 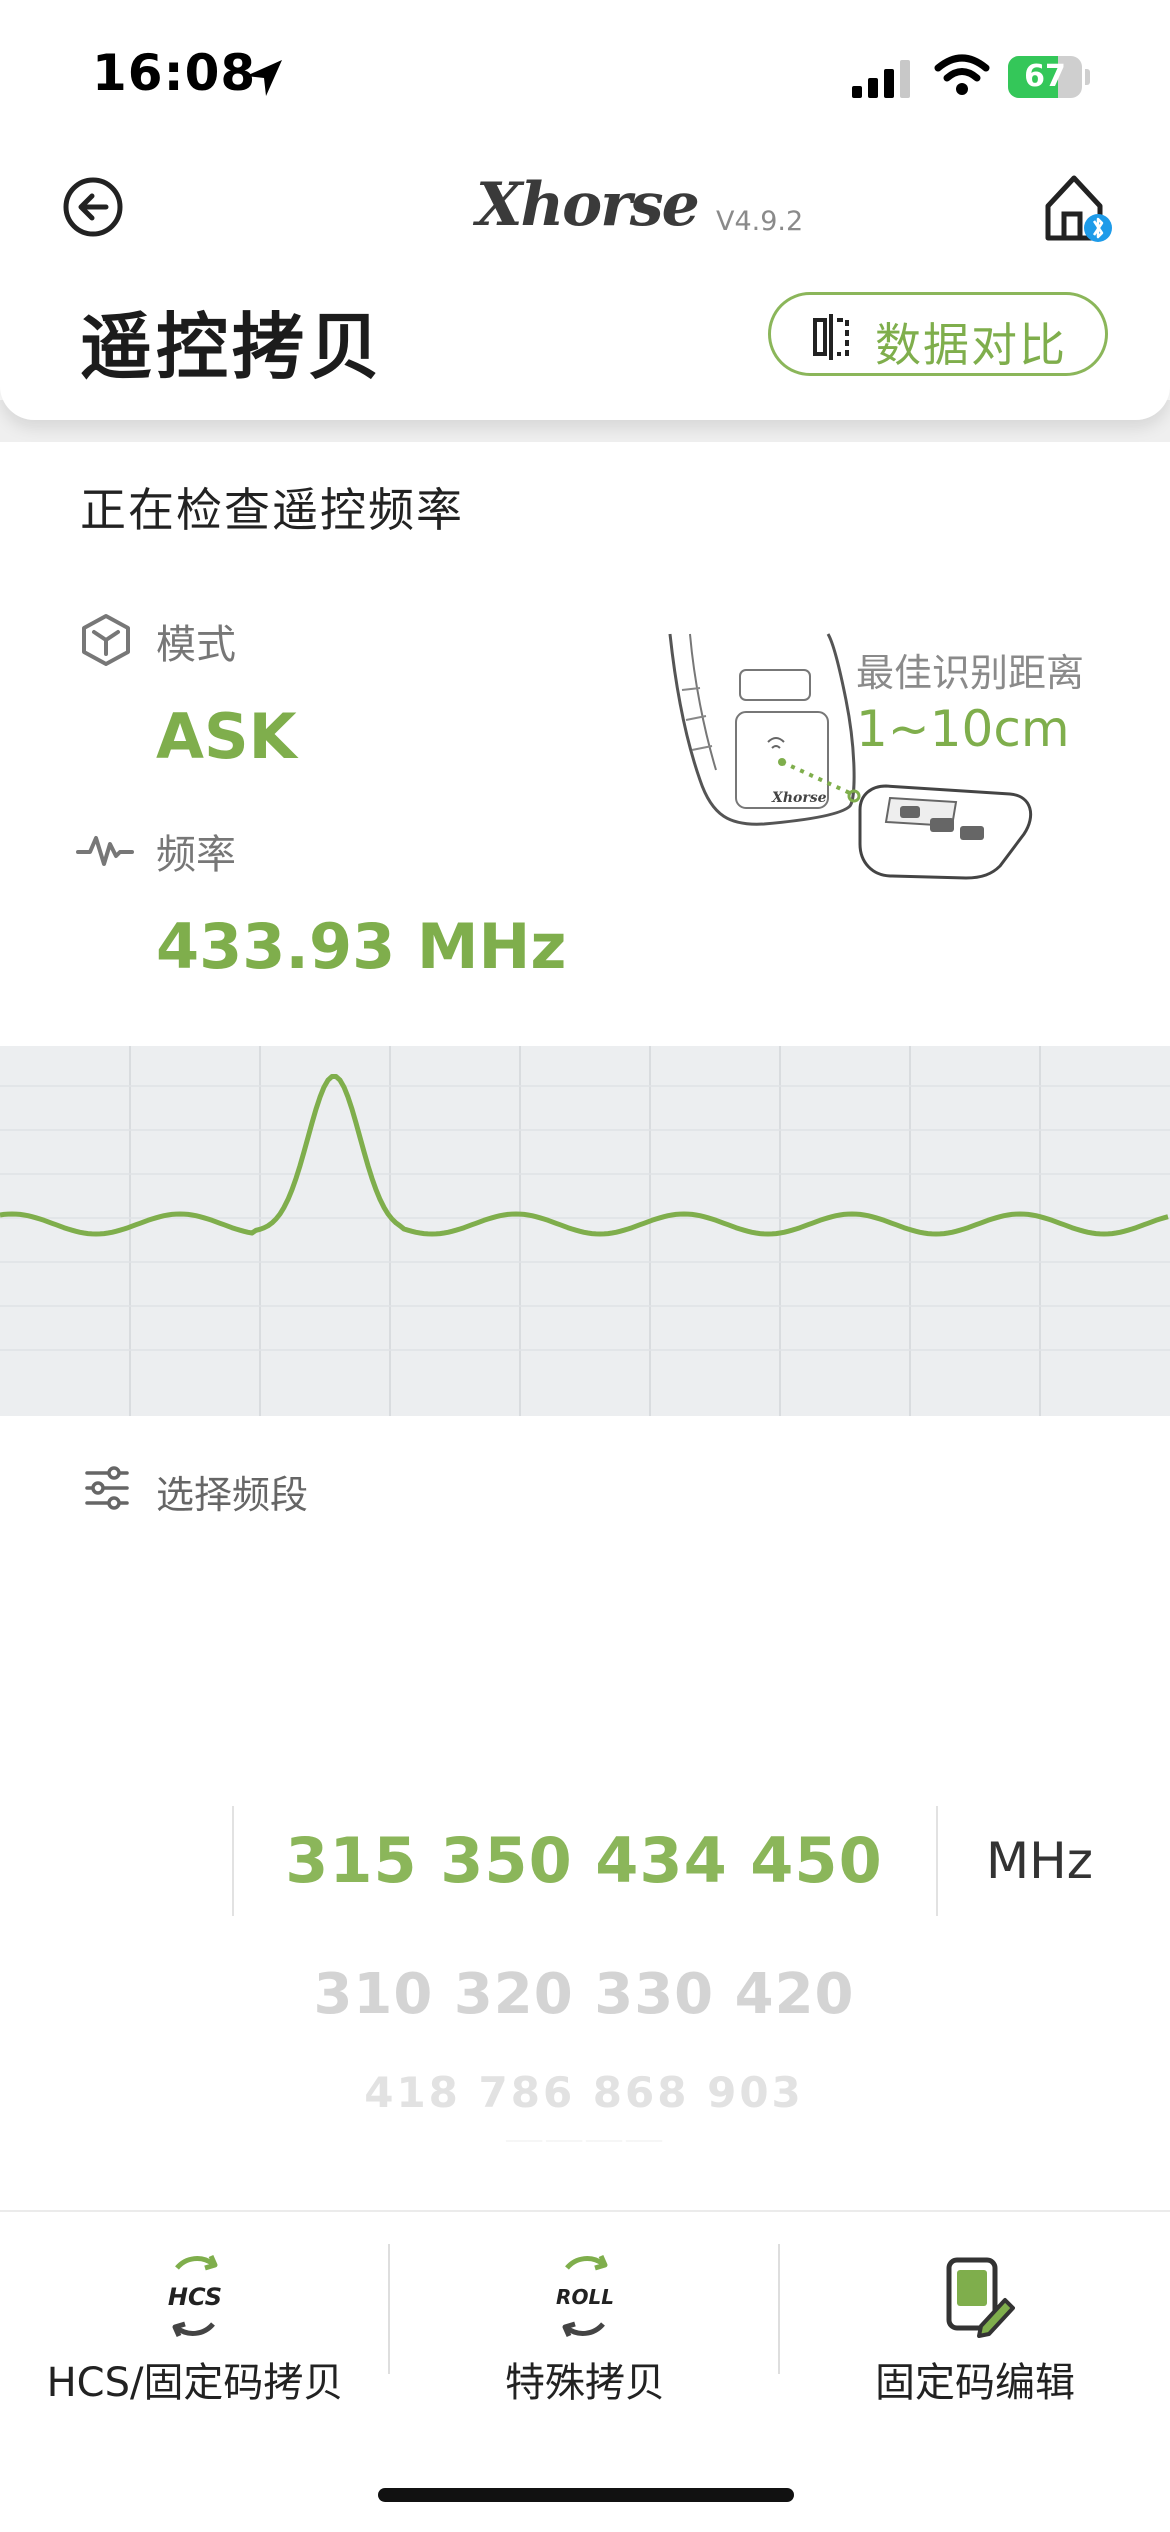 I want to click on compare-icon, so click(x=831, y=337).